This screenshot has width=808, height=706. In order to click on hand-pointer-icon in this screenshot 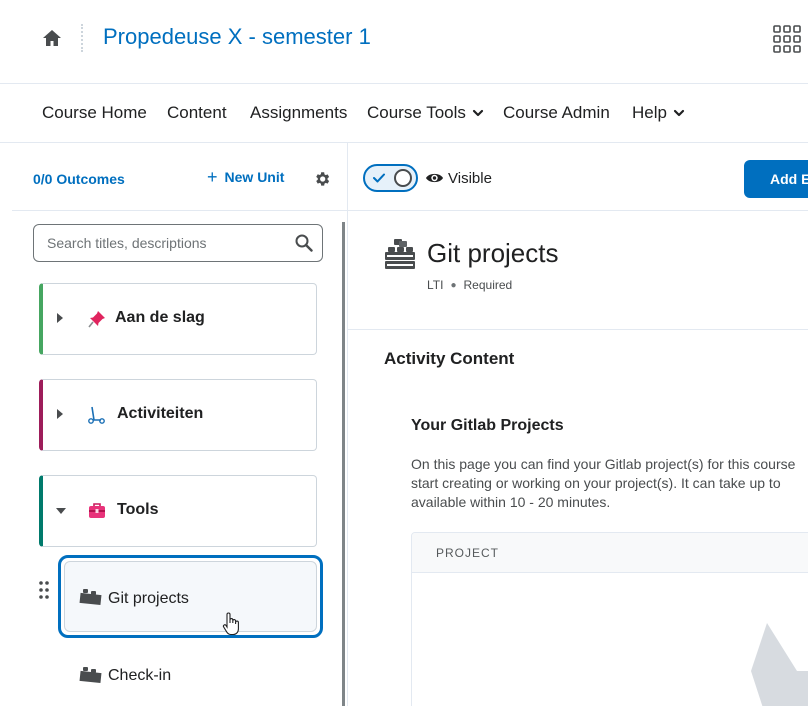, I will do `click(230, 624)`.